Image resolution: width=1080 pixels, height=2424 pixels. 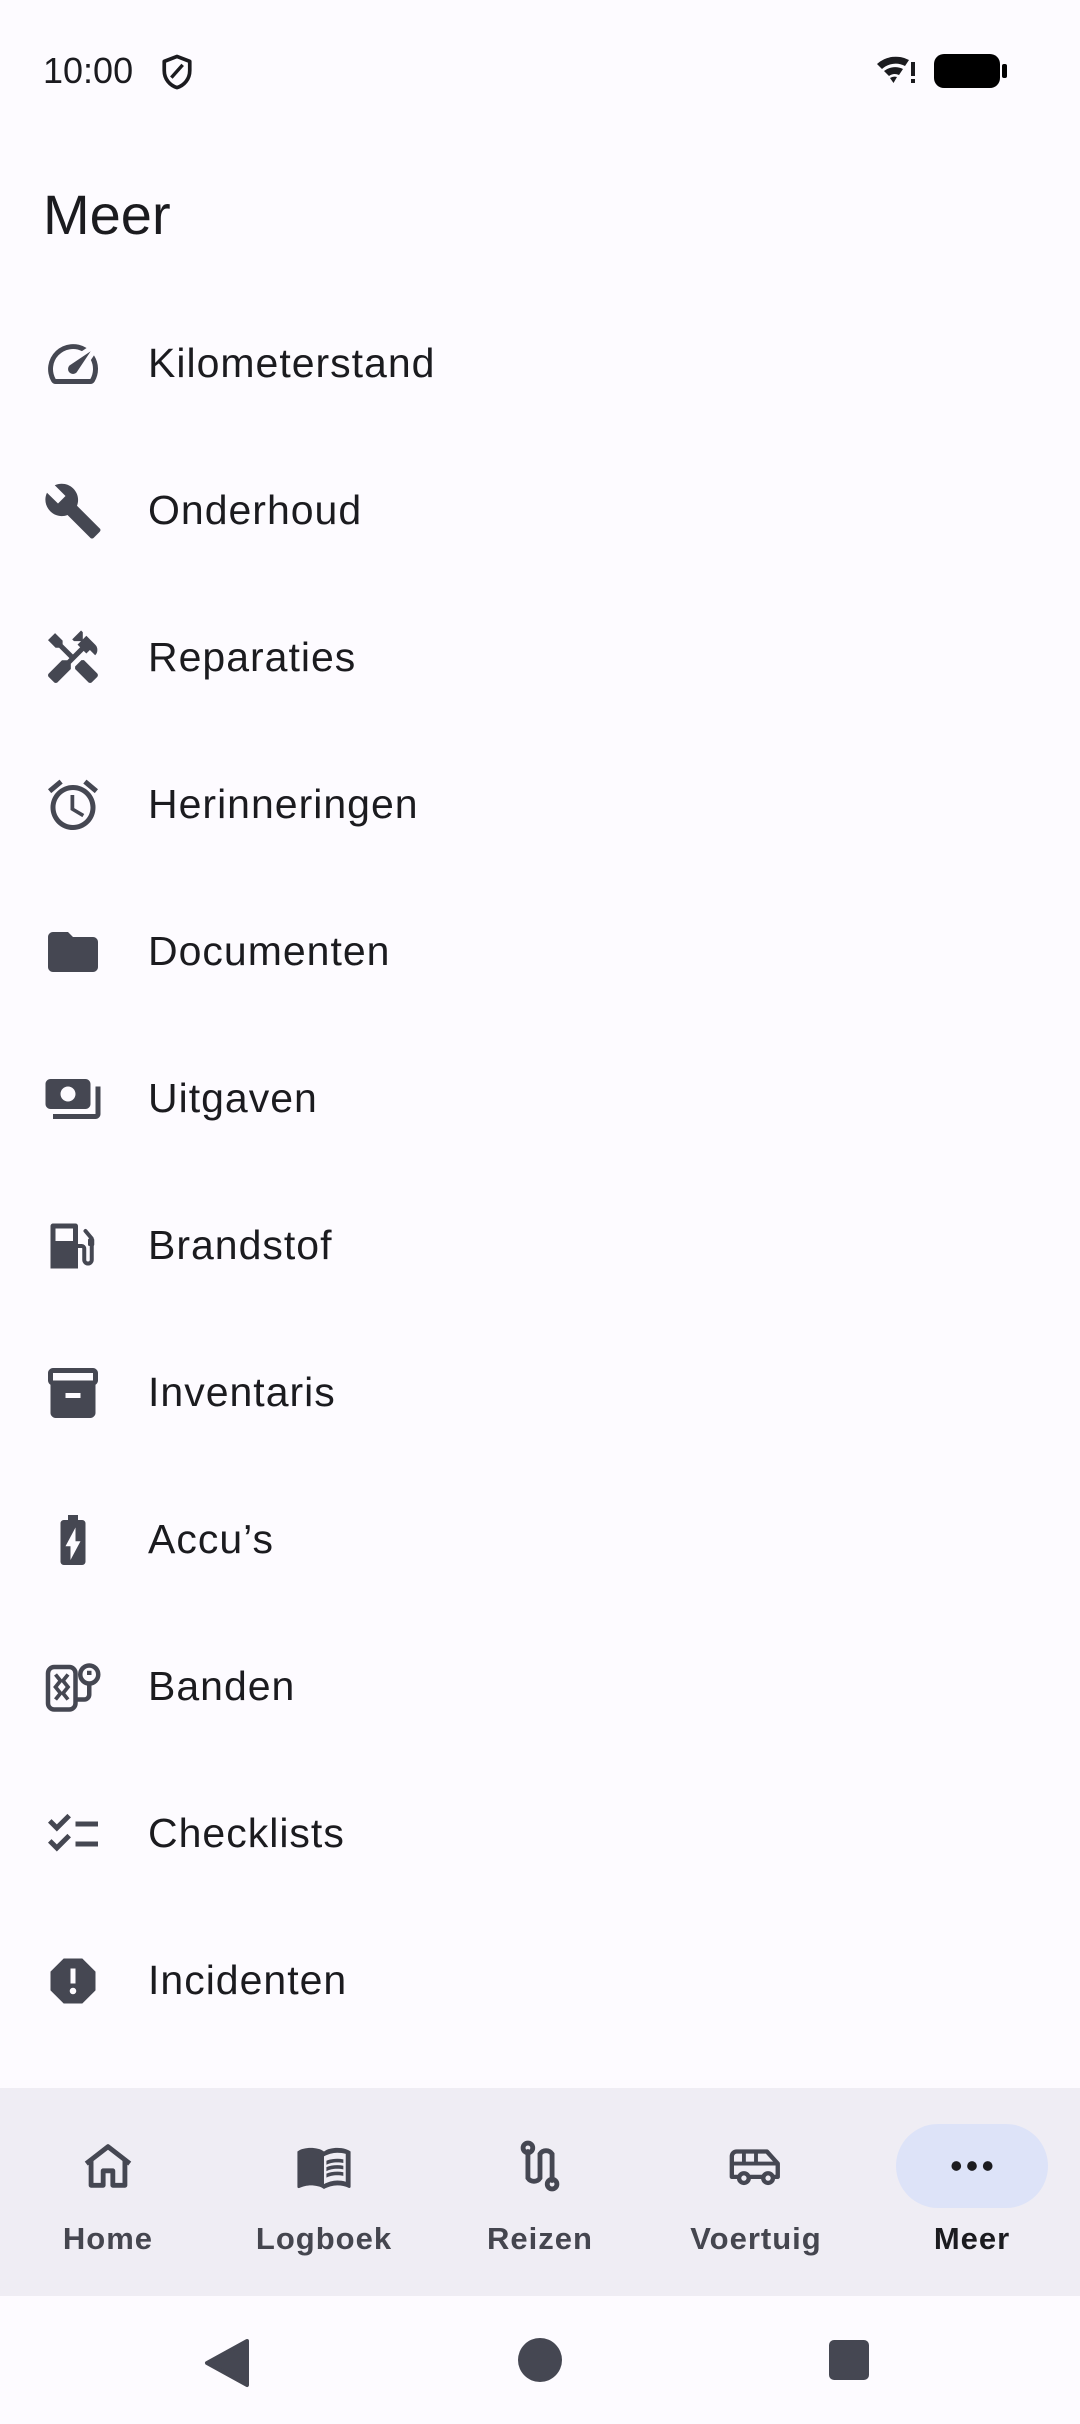 I want to click on bottom-navigation: Home Logboek Reizen Voertuig Meer, so click(x=540, y=2192).